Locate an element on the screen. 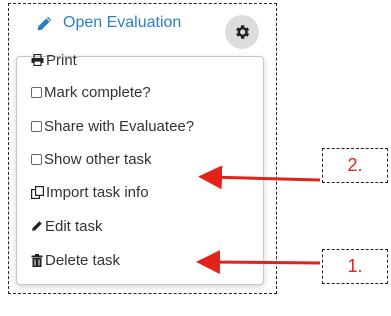  menu-item-share-with-evaluatee: Share with Evaluatee? is located at coordinates (112, 126).